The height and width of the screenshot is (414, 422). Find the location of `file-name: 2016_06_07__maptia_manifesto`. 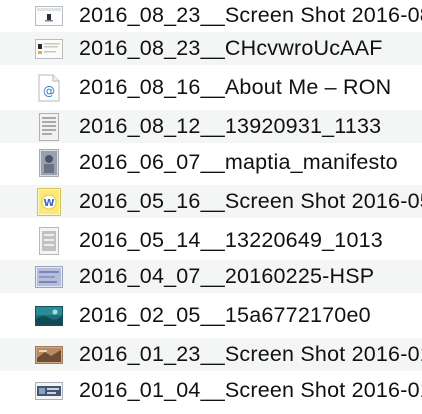

file-name: 2016_06_07__maptia_manifesto is located at coordinates (238, 162).